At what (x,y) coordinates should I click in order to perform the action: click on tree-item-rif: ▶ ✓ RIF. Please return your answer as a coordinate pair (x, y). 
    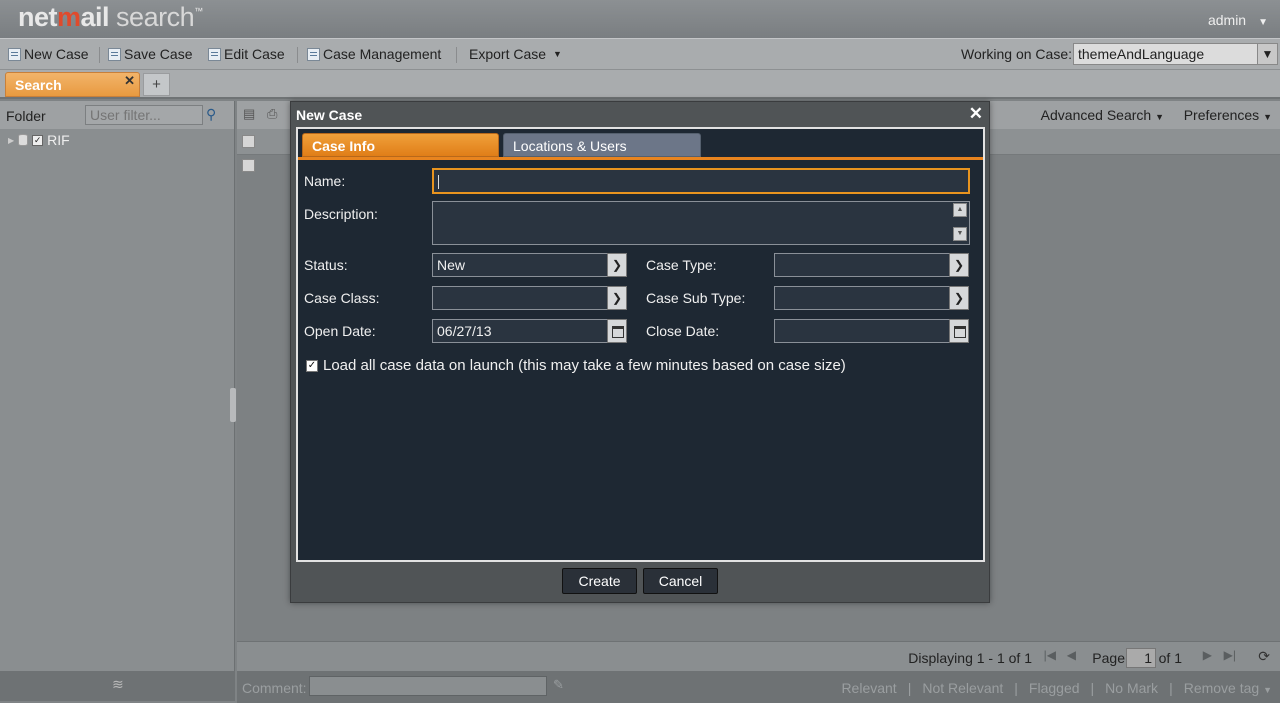
    Looking at the image, I should click on (39, 140).